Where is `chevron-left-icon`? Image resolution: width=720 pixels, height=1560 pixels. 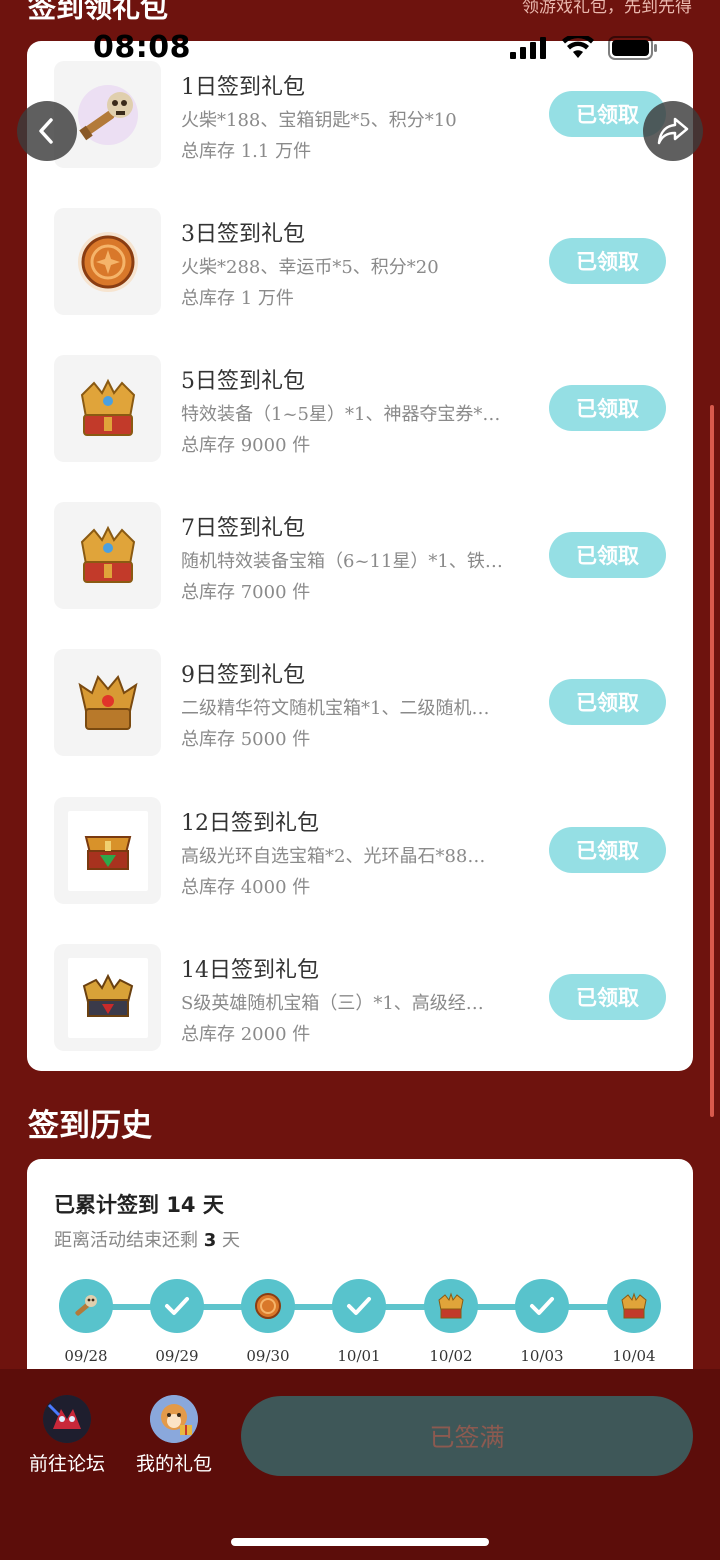 chevron-left-icon is located at coordinates (46, 131).